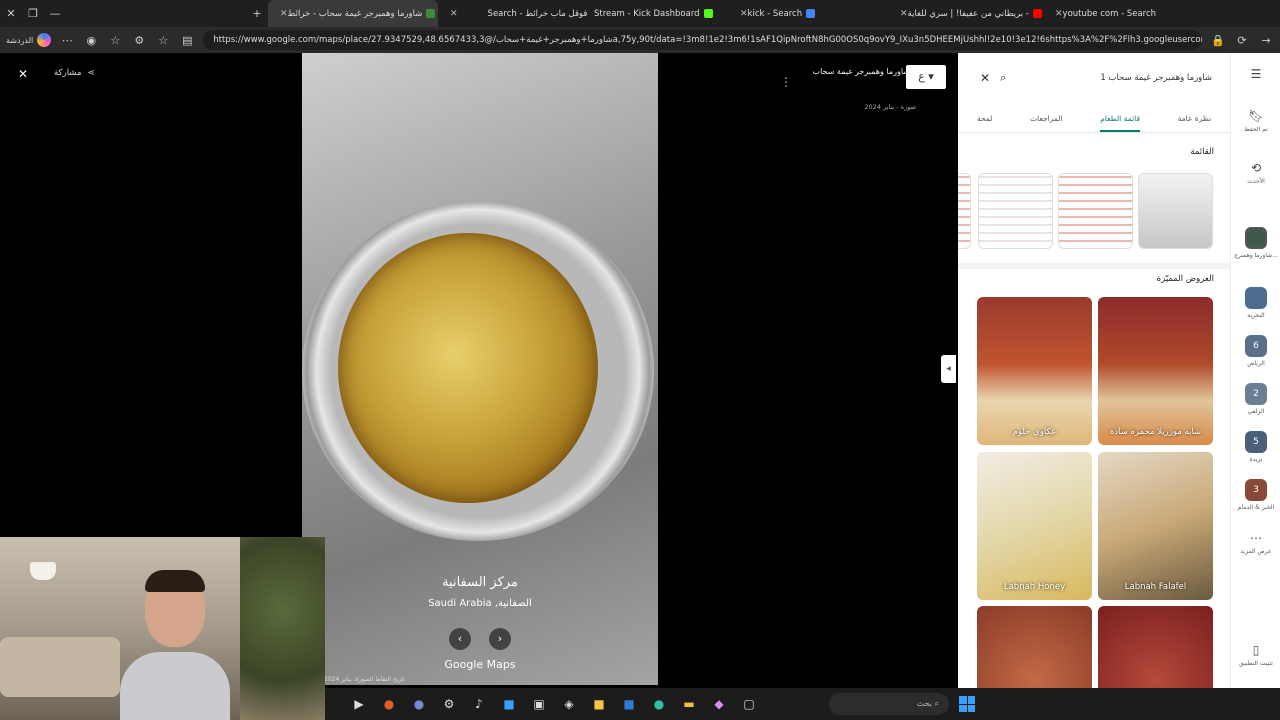 The height and width of the screenshot is (720, 1280). What do you see at coordinates (431, 13) in the screenshot?
I see `maps-favicon-icon` at bounding box center [431, 13].